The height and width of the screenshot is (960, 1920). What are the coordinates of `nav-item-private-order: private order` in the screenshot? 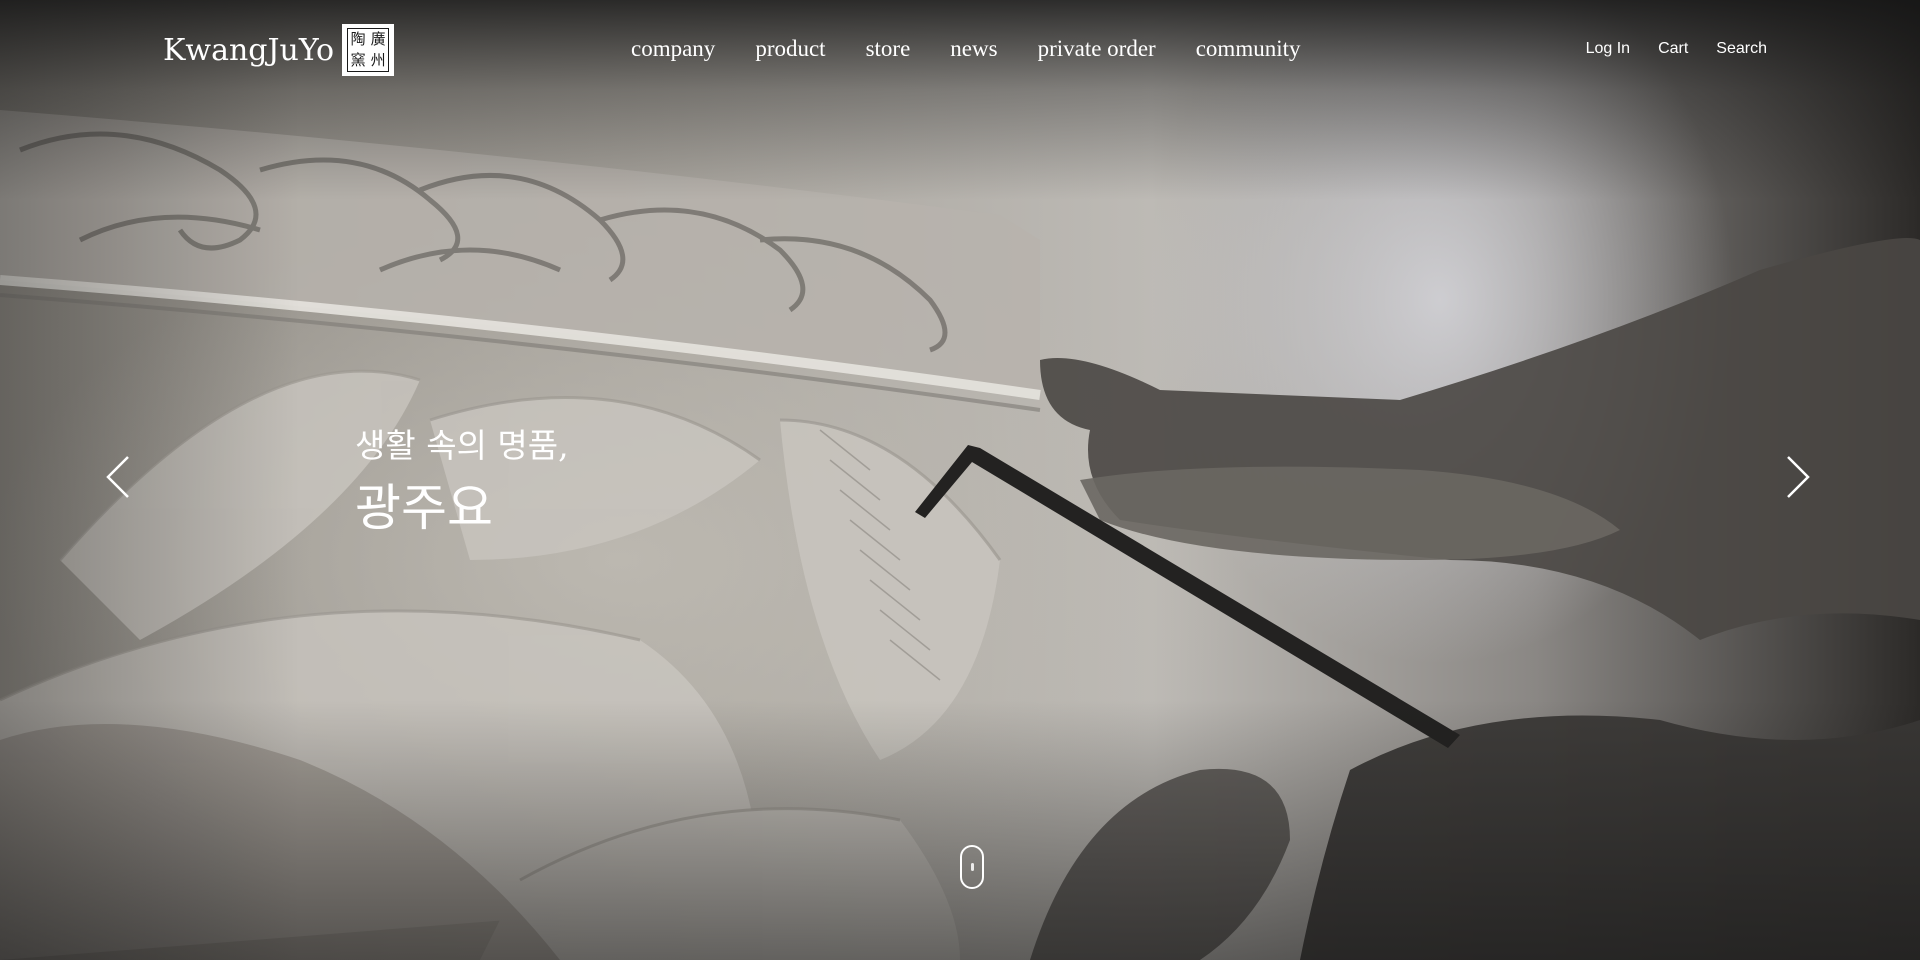 It's located at (1097, 49).